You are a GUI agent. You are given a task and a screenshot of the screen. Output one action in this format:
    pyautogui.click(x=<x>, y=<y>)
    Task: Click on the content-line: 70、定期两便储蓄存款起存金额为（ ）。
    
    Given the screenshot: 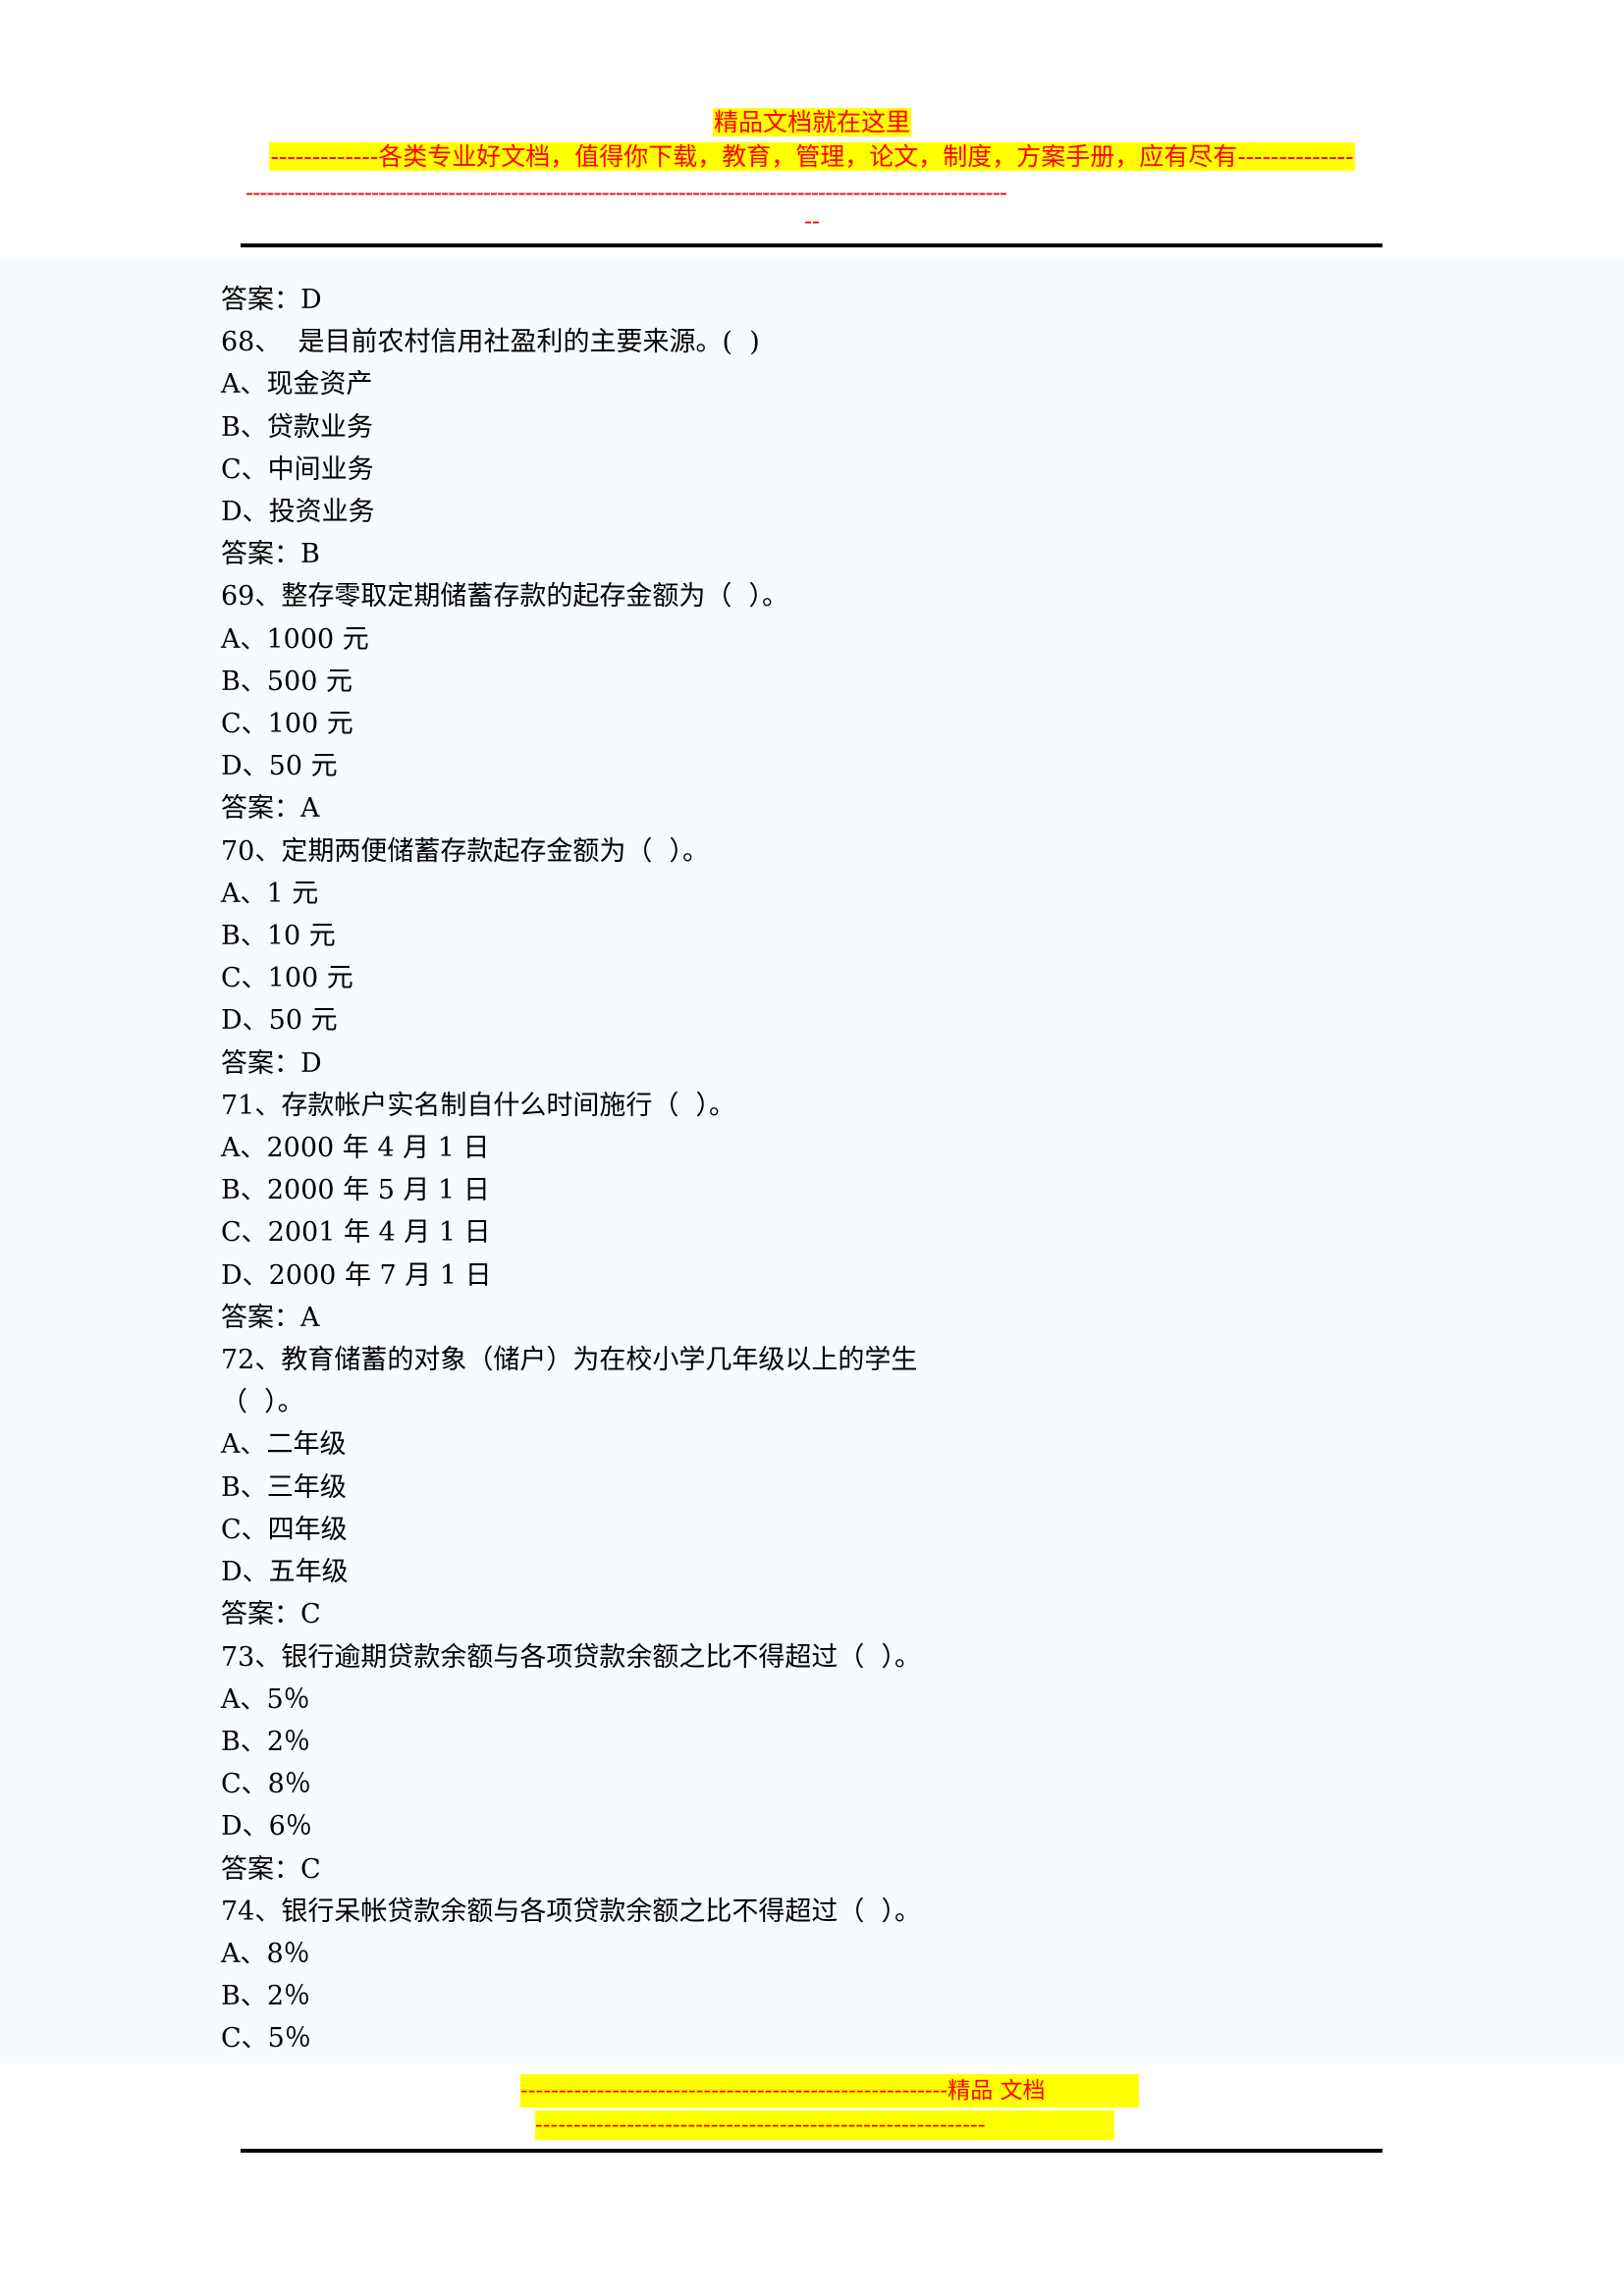 What is the action you would take?
    pyautogui.click(x=465, y=851)
    